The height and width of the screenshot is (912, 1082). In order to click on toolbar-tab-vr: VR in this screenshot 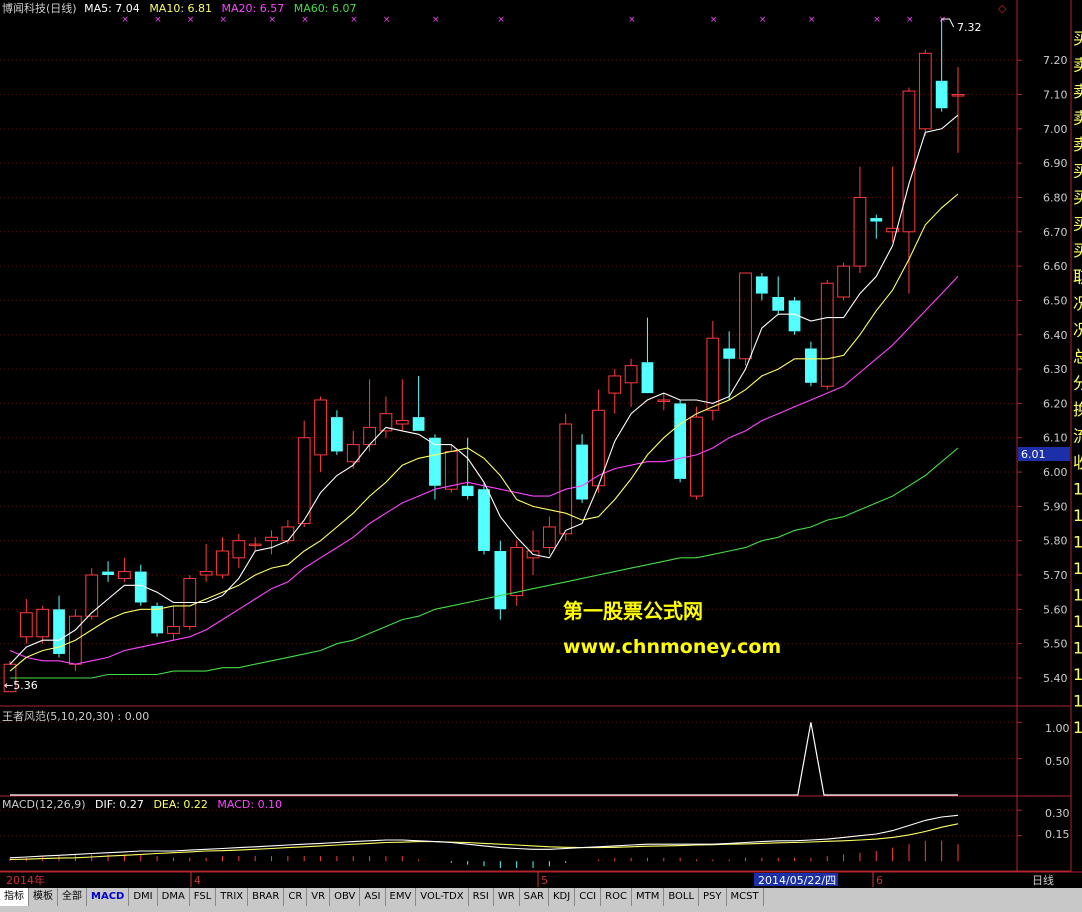, I will do `click(319, 897)`.